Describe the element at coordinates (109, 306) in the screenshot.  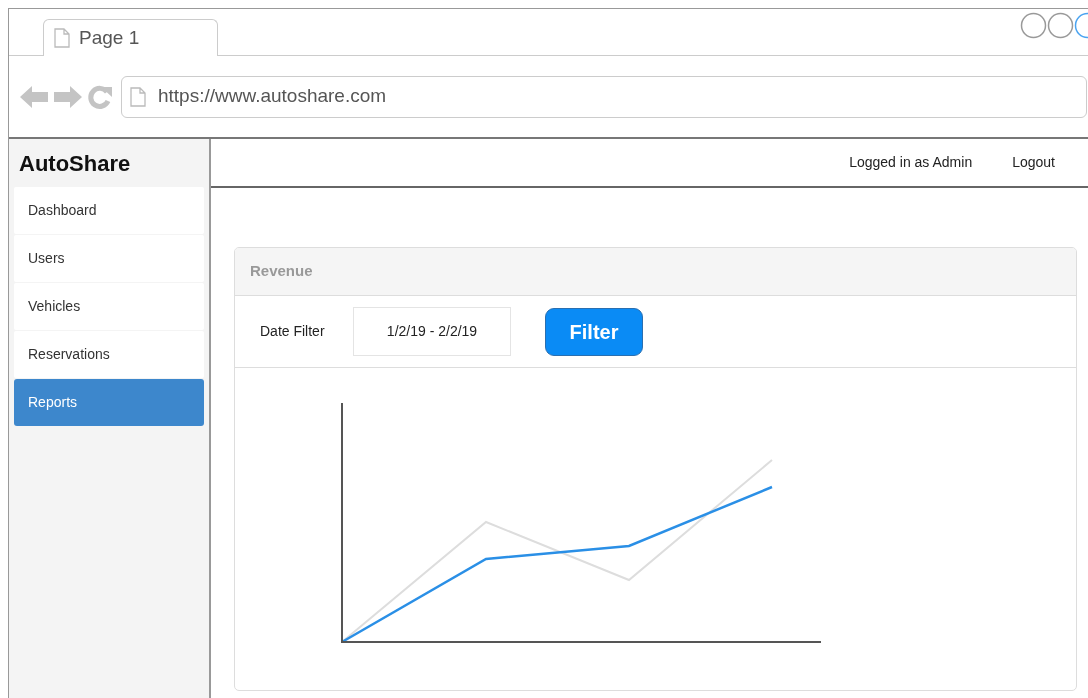
I see `sidebar-item: Vehicles` at that location.